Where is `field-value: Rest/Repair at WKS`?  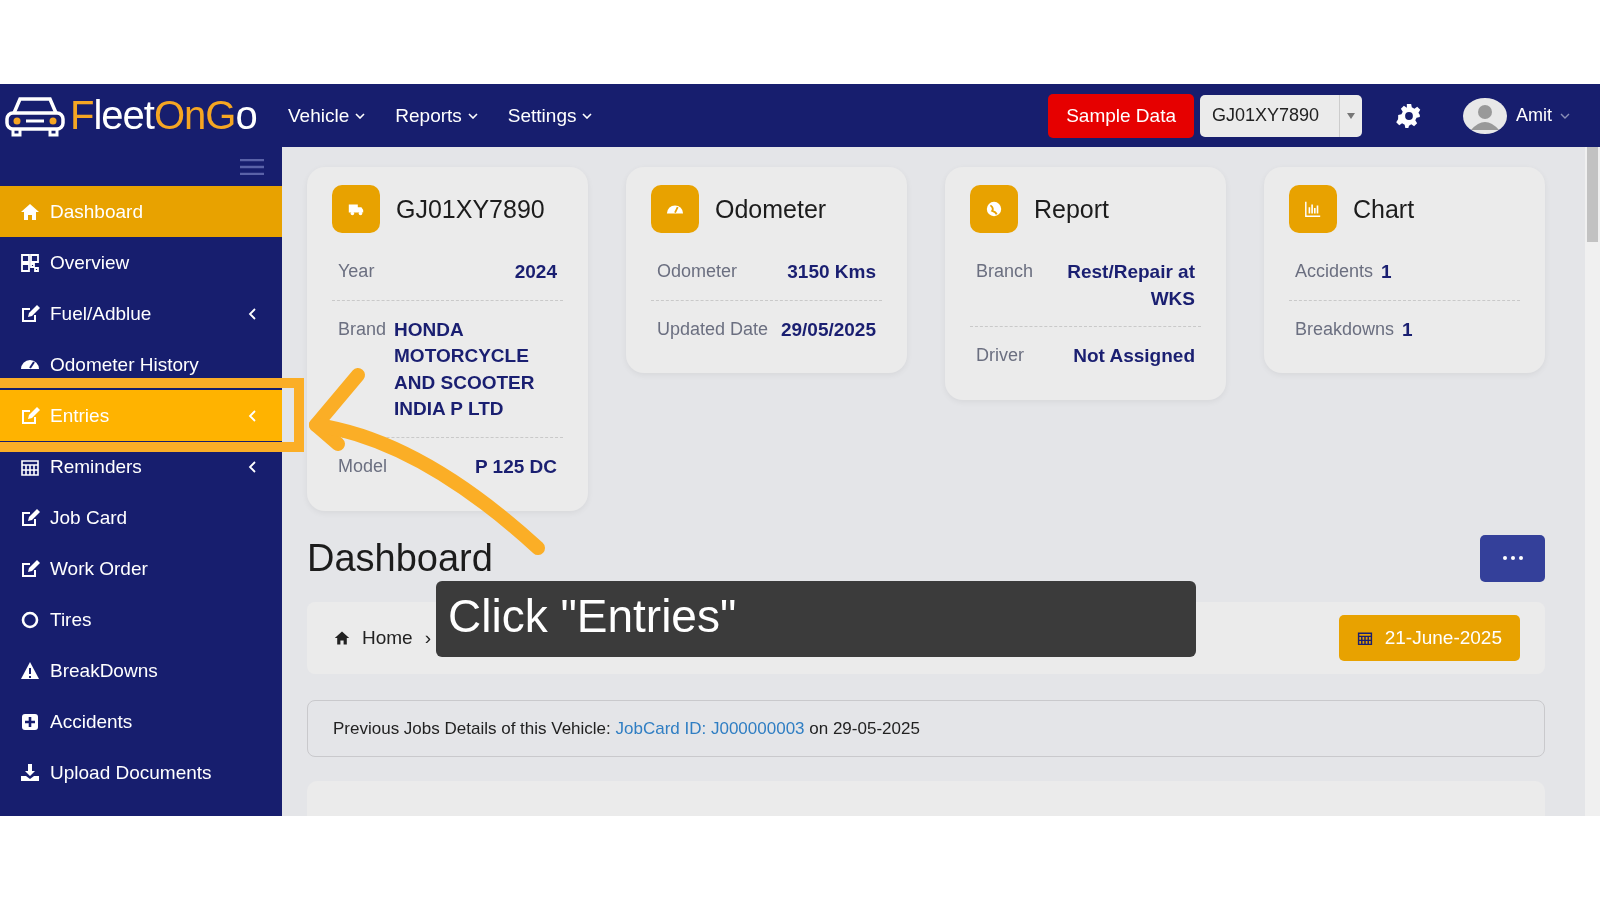 field-value: Rest/Repair at WKS is located at coordinates (1130, 285).